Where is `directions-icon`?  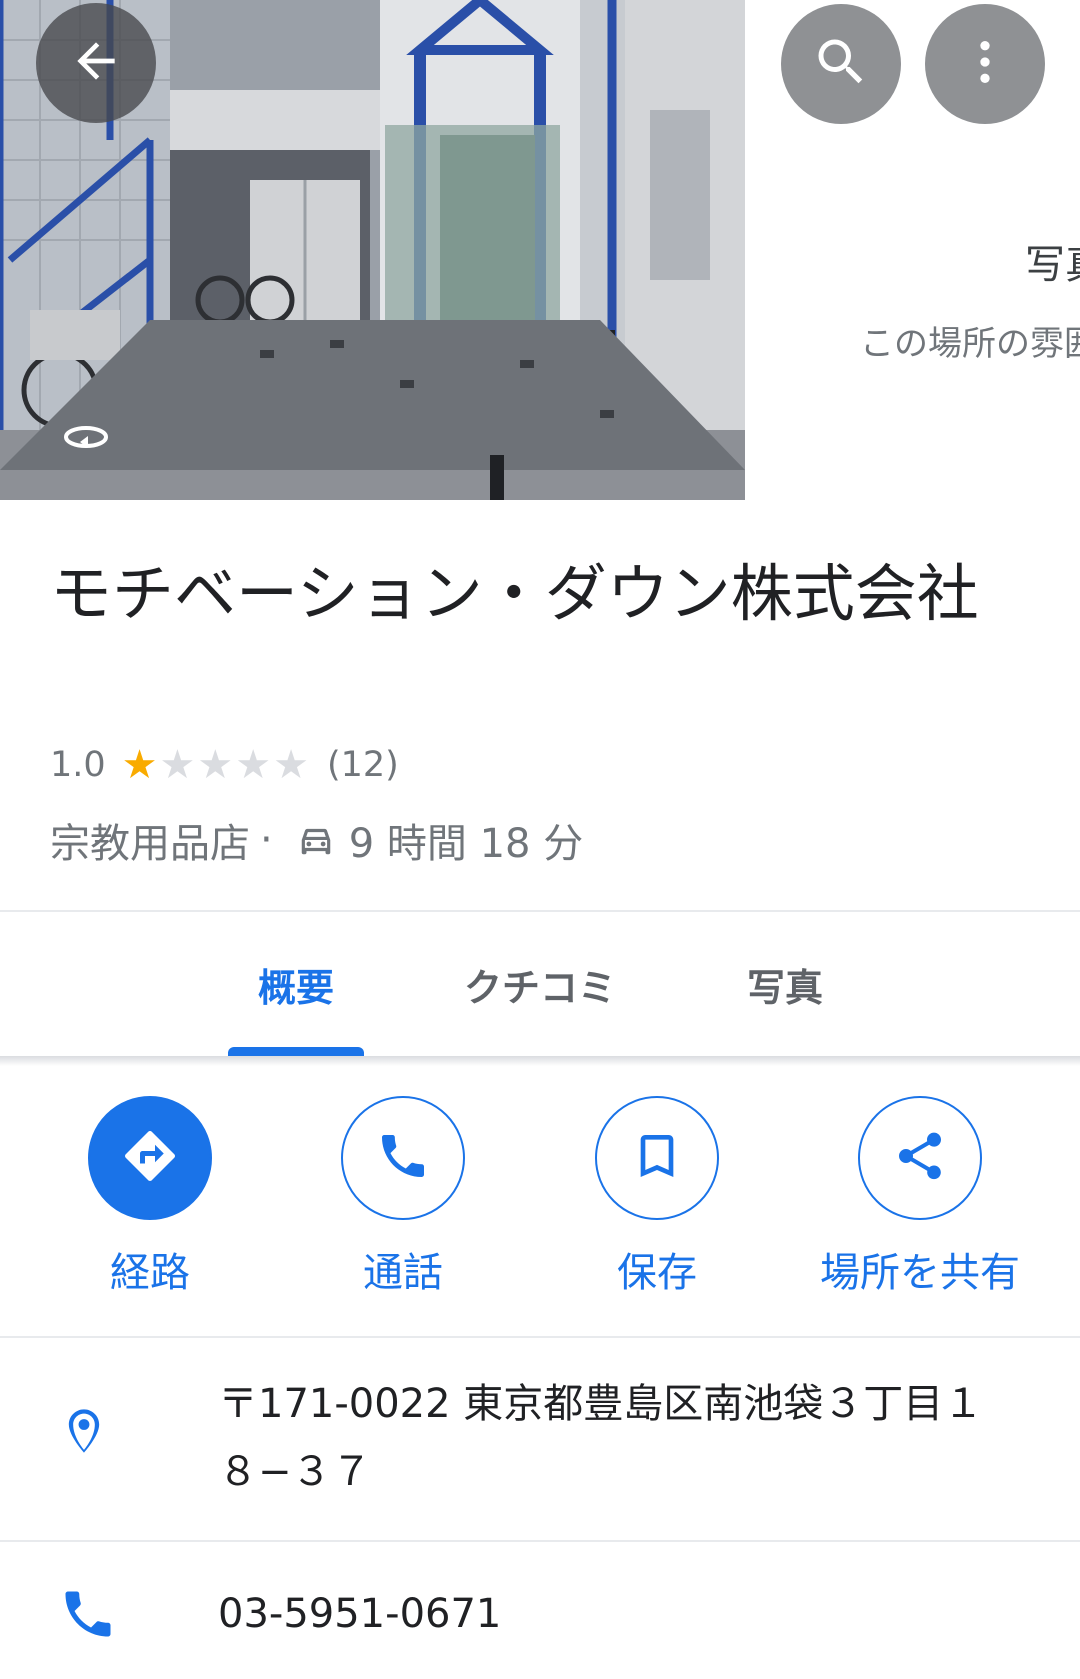 directions-icon is located at coordinates (150, 1158).